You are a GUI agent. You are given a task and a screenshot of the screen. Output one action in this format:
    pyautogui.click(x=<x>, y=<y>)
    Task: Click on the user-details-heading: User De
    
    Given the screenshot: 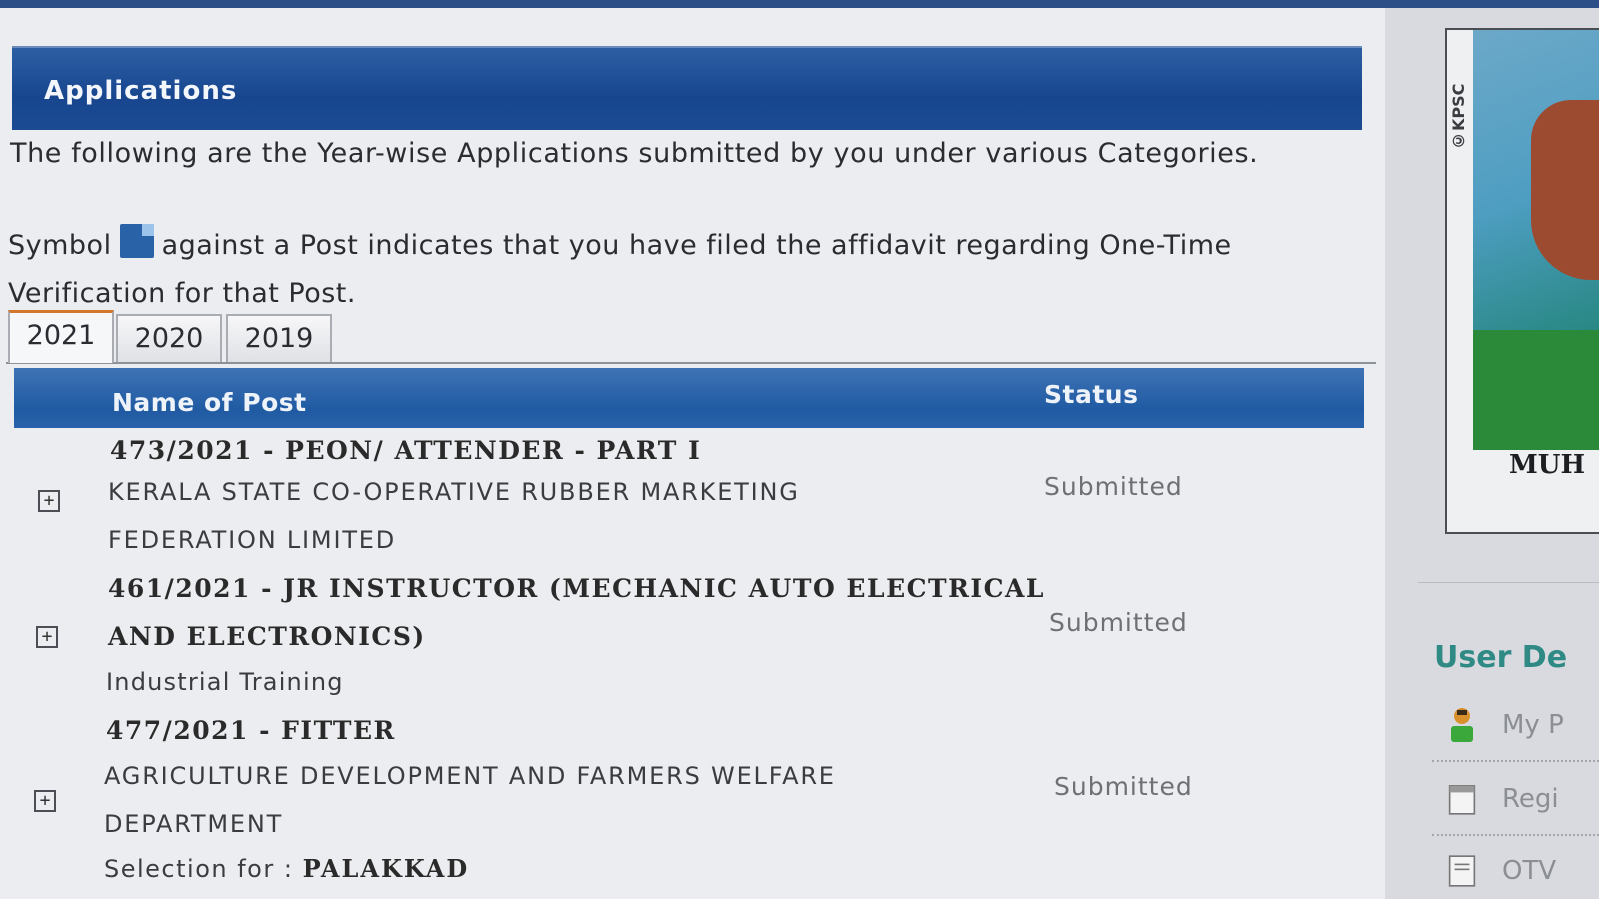 What is the action you would take?
    pyautogui.click(x=1501, y=657)
    